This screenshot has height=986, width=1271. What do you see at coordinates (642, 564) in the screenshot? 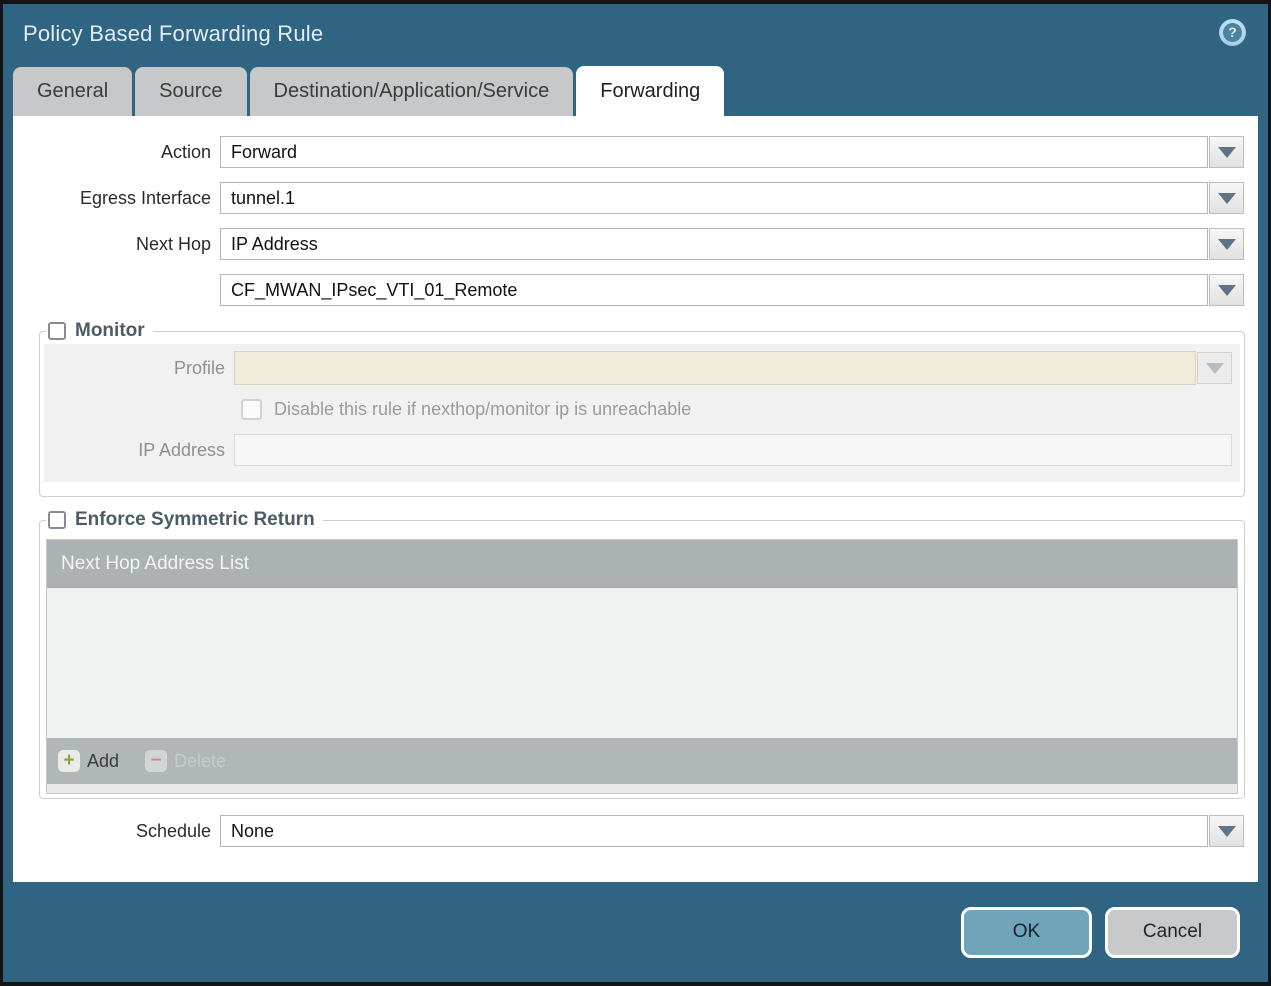
I see `next-hop-address-list-header: Next Hop Address List` at bounding box center [642, 564].